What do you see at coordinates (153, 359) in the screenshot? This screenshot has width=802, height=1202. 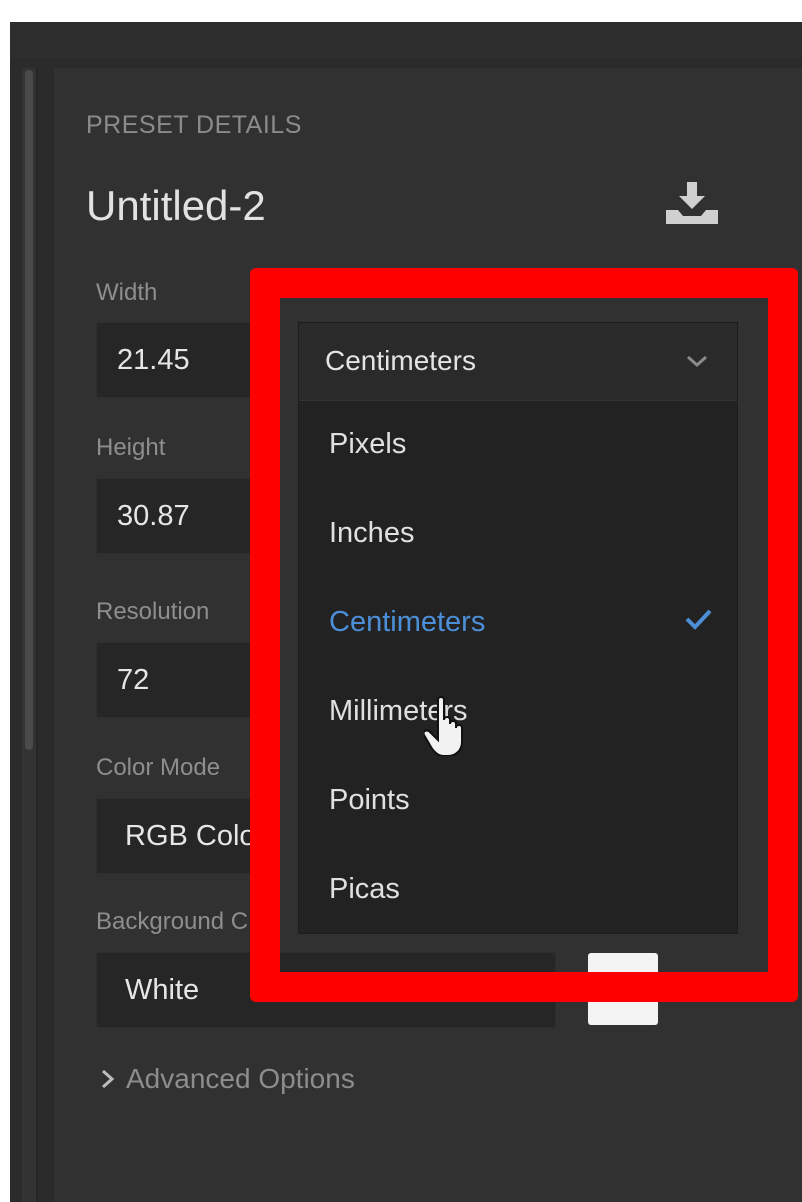 I see `width-value: 21.45` at bounding box center [153, 359].